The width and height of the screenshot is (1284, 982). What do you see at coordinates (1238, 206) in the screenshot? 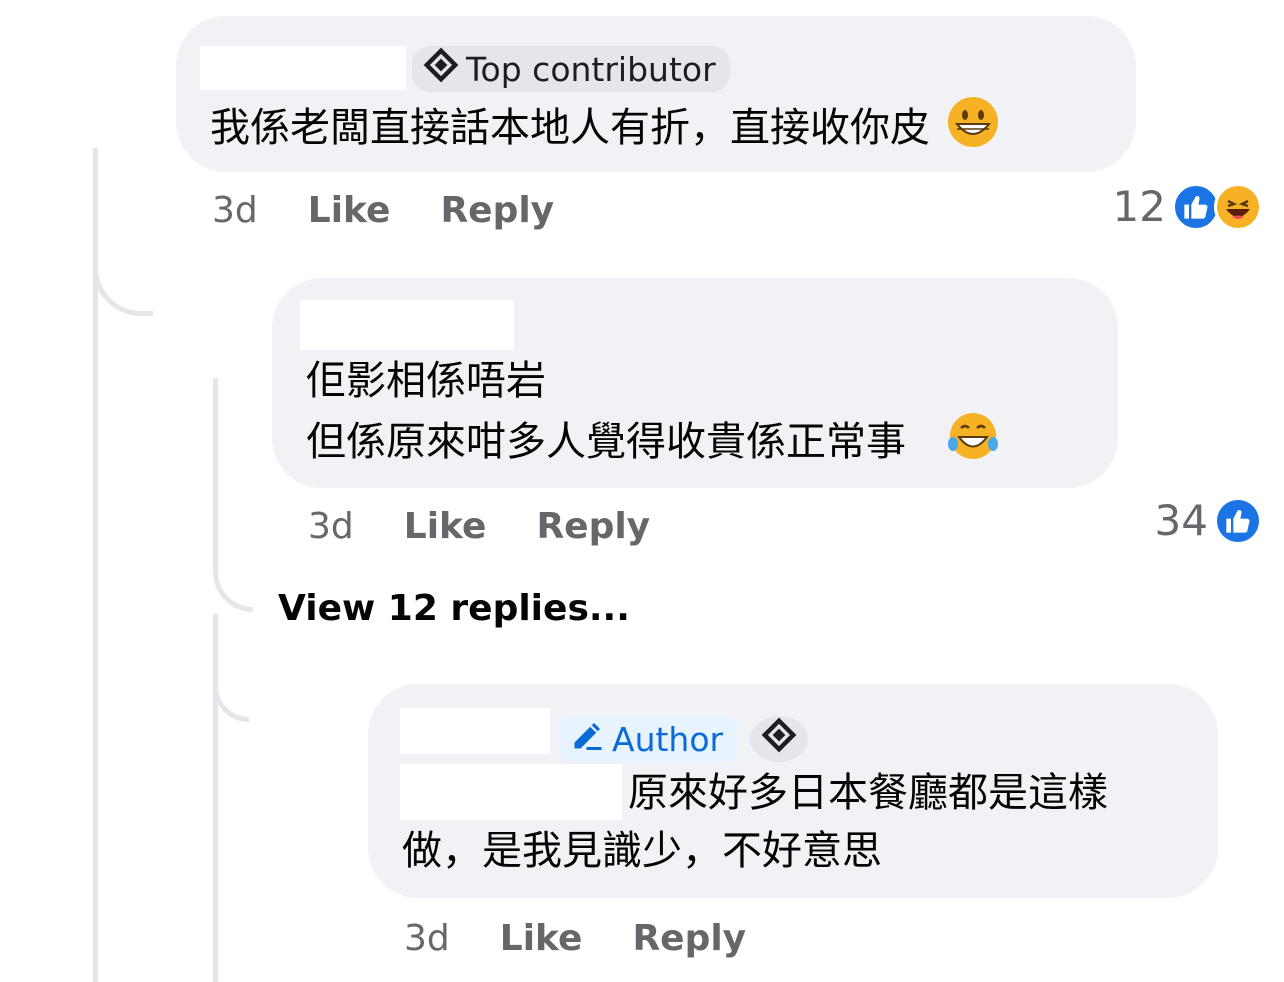
I see `haha-icon` at bounding box center [1238, 206].